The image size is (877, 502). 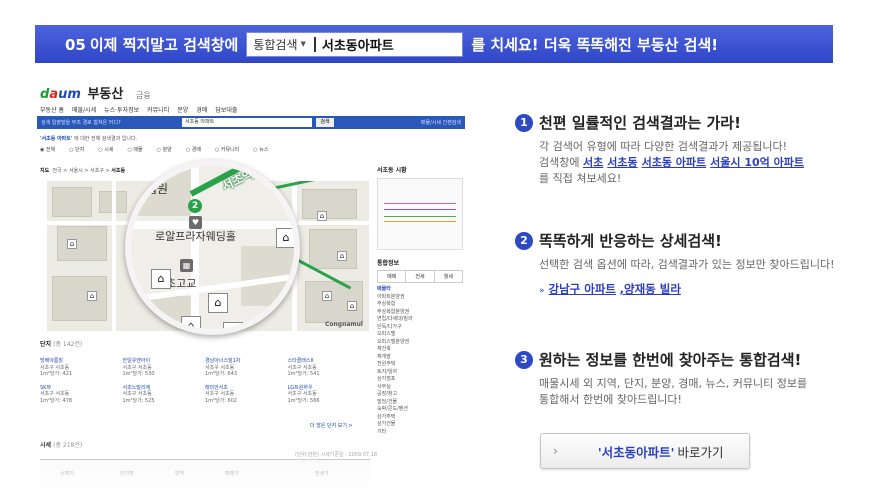 I want to click on subway-line-badge: 2, so click(x=195, y=206).